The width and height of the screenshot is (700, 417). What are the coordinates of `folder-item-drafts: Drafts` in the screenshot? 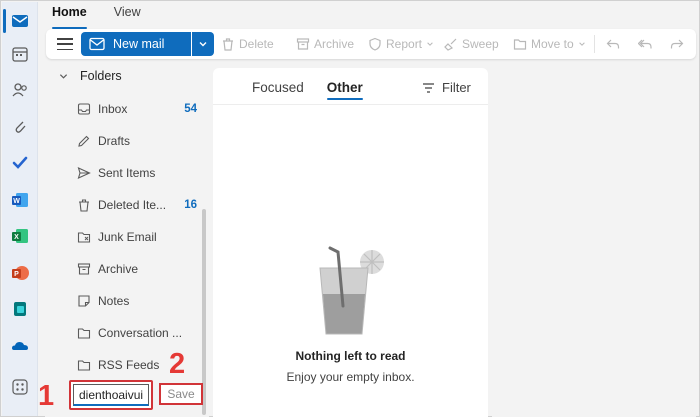 It's located at (137, 141).